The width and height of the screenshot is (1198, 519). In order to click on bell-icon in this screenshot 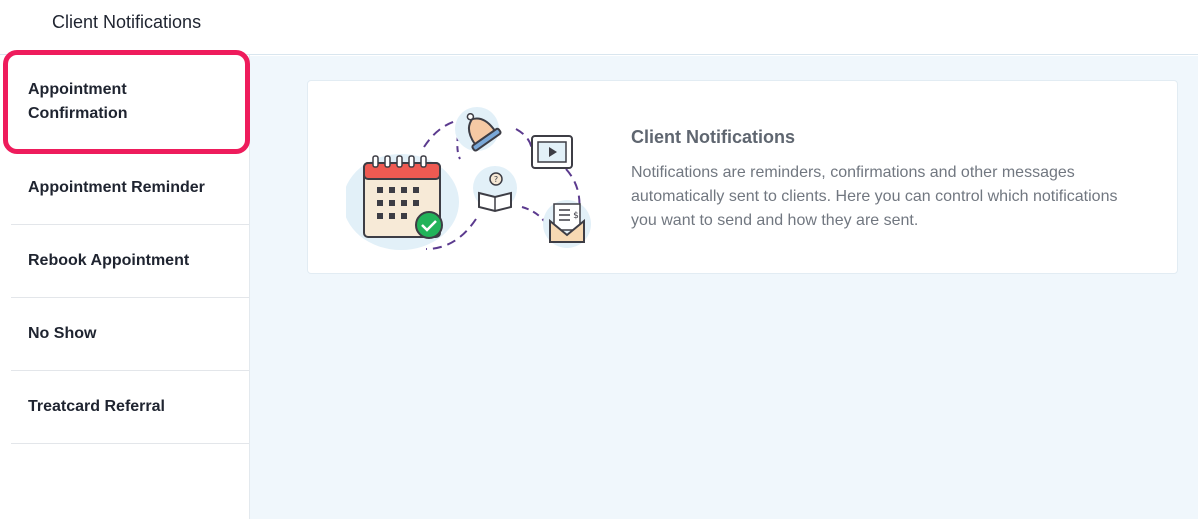, I will do `click(478, 129)`.